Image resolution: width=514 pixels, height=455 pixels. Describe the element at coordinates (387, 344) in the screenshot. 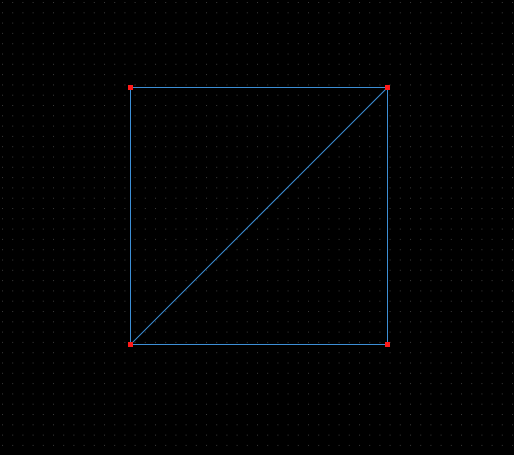

I see `vertex-bottom-right` at that location.